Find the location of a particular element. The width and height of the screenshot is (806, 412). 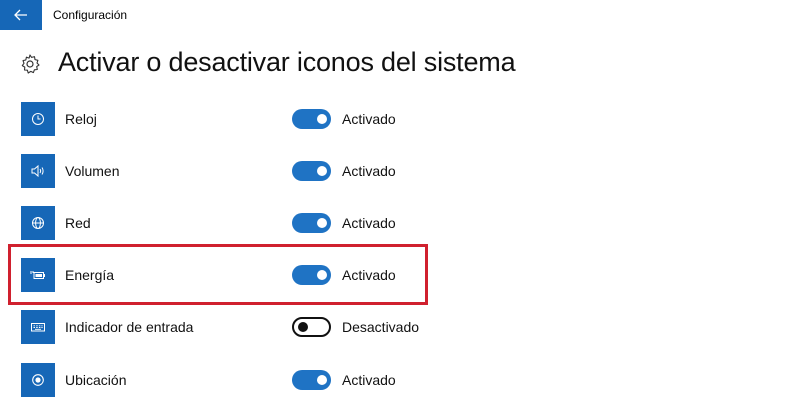

keyboard-icon is located at coordinates (38, 327).